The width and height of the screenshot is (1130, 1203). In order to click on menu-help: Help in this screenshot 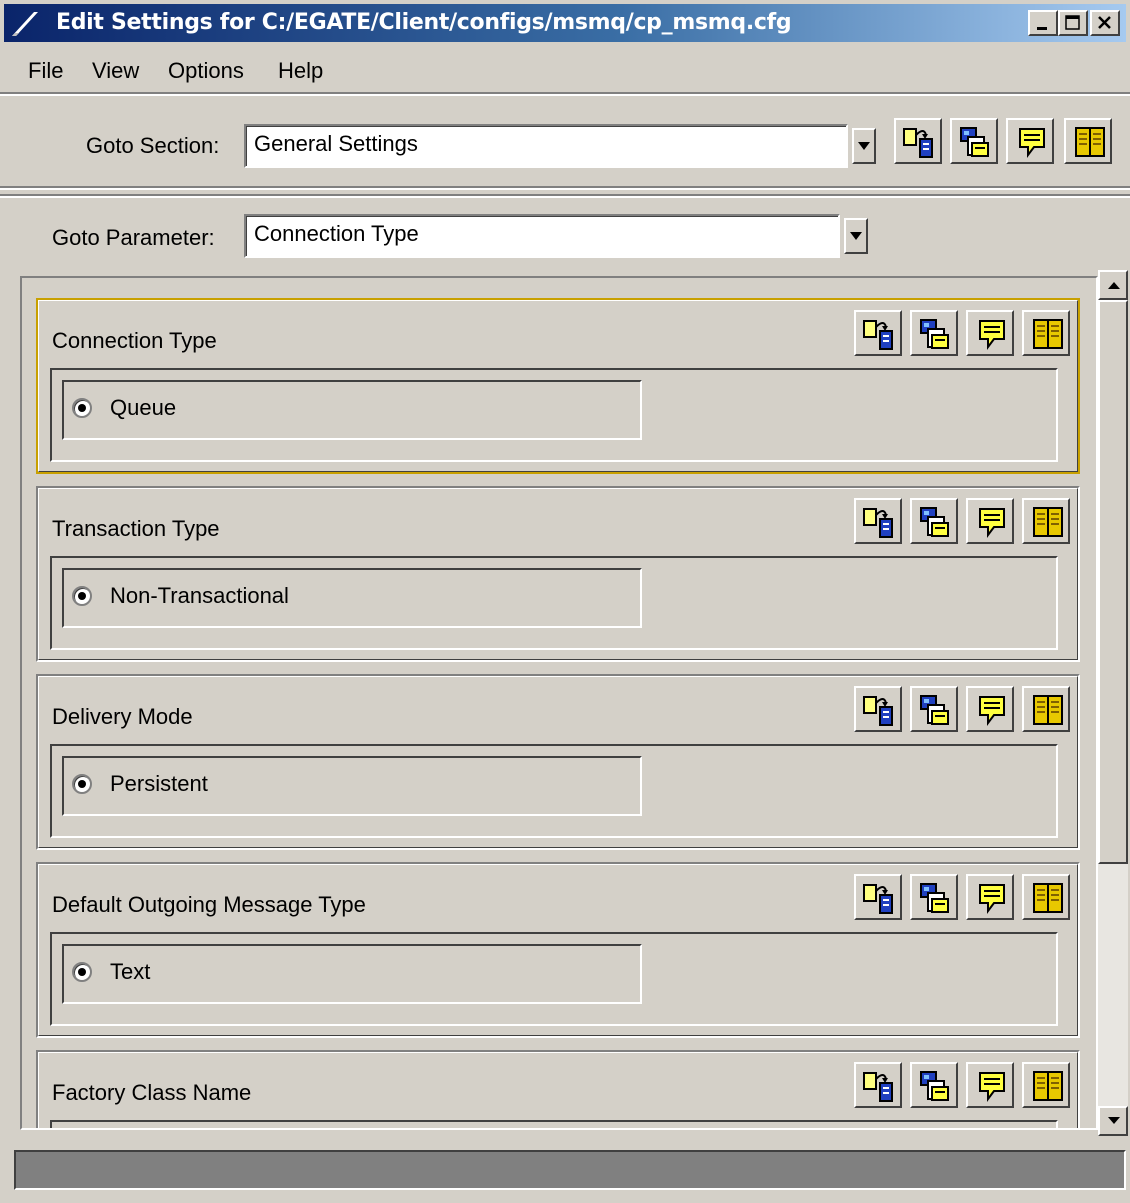, I will do `click(300, 71)`.